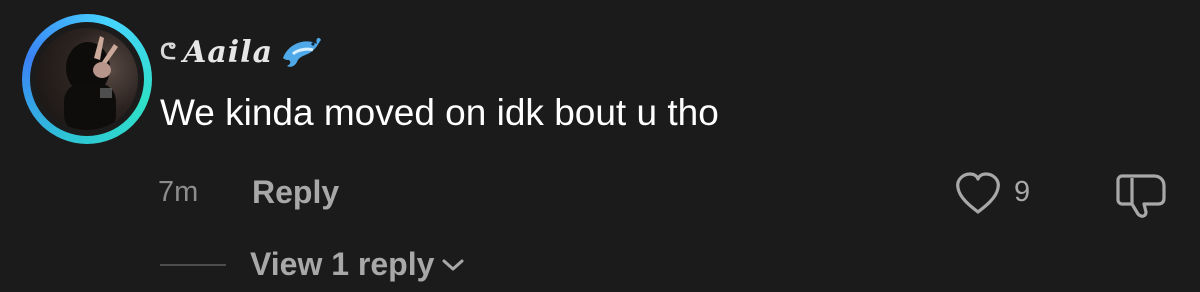  Describe the element at coordinates (453, 265) in the screenshot. I see `chevron-down-icon` at that location.